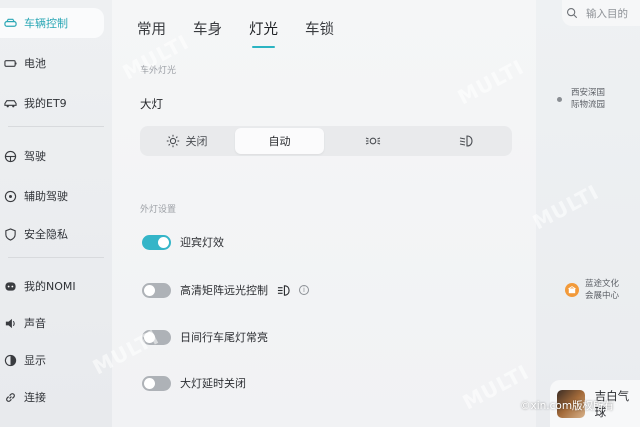 Image resolution: width=640 pixels, height=427 pixels. What do you see at coordinates (156, 290) in the screenshot?
I see `matrix-high-beam-toggle` at bounding box center [156, 290].